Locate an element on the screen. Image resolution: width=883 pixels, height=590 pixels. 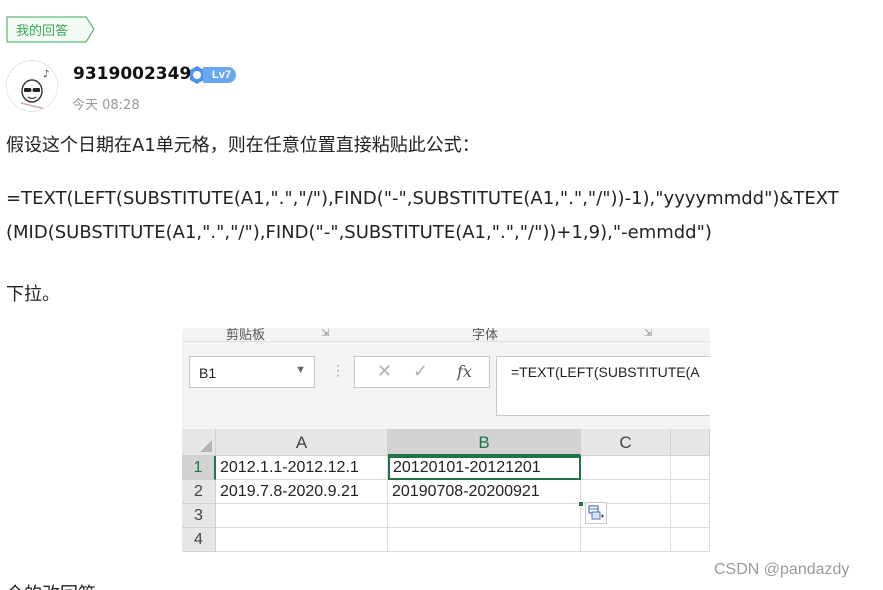
cell-d4 is located at coordinates (690, 540).